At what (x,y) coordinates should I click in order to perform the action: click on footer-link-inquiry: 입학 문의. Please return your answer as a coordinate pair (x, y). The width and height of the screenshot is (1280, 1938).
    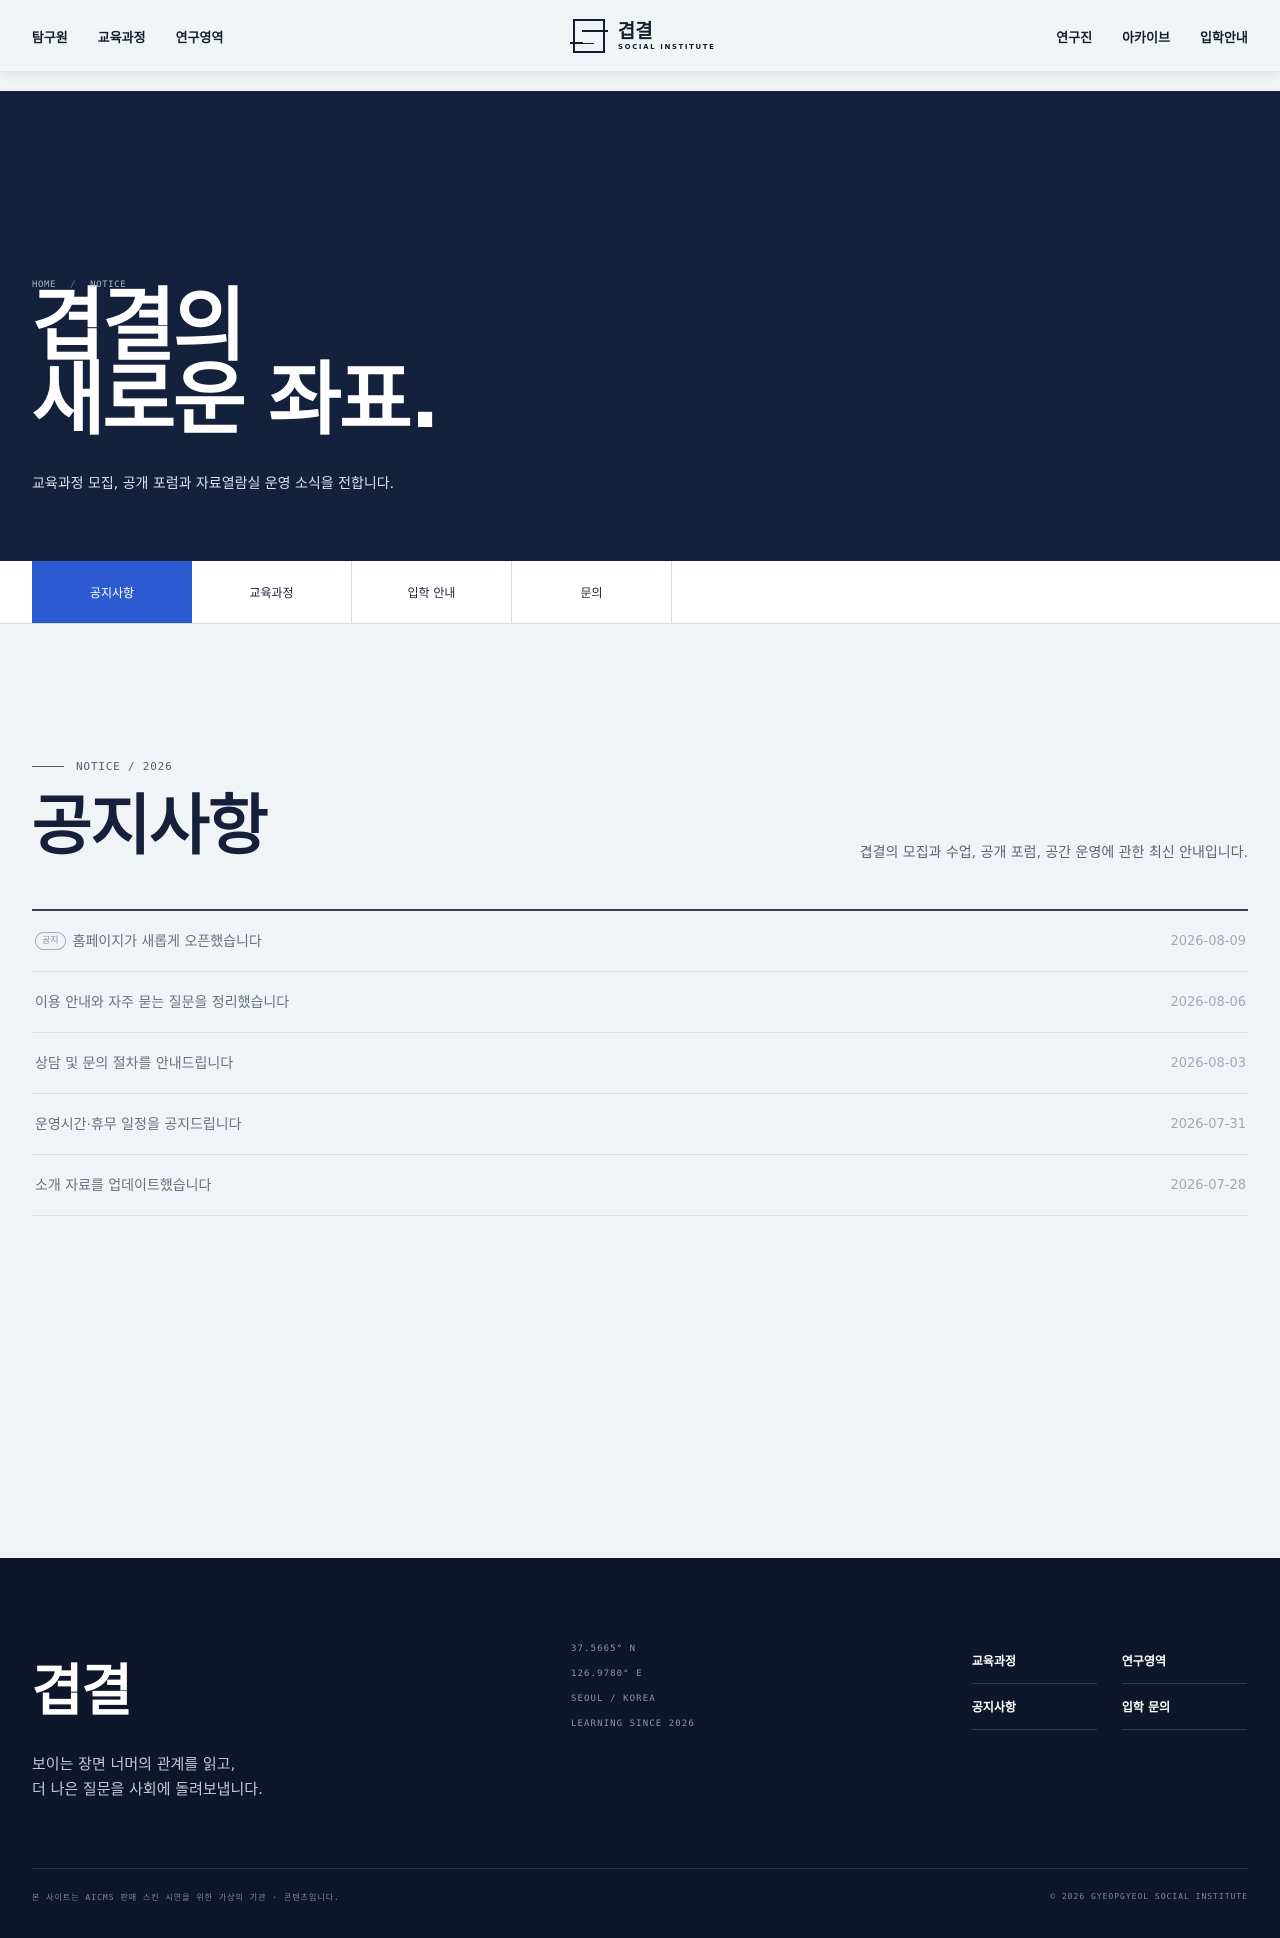
    Looking at the image, I should click on (1184, 1707).